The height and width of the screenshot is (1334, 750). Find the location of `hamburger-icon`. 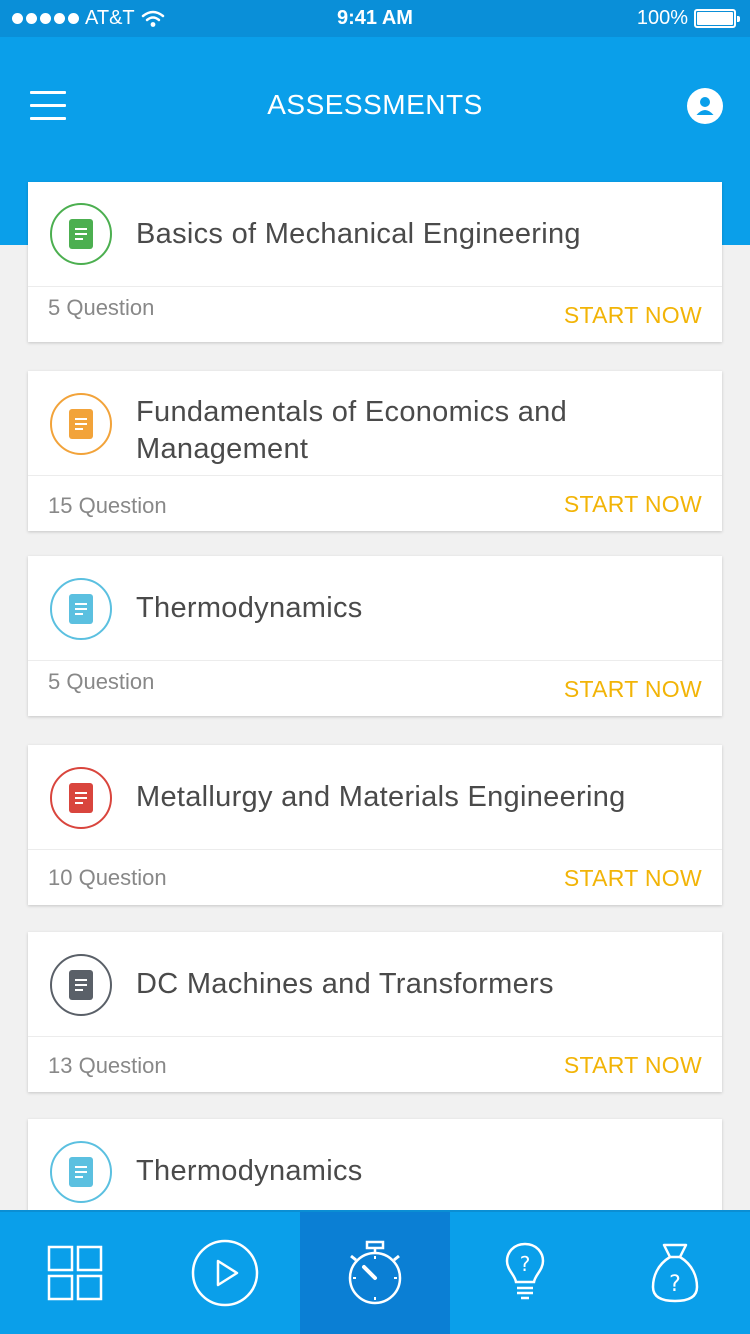

hamburger-icon is located at coordinates (48, 92).